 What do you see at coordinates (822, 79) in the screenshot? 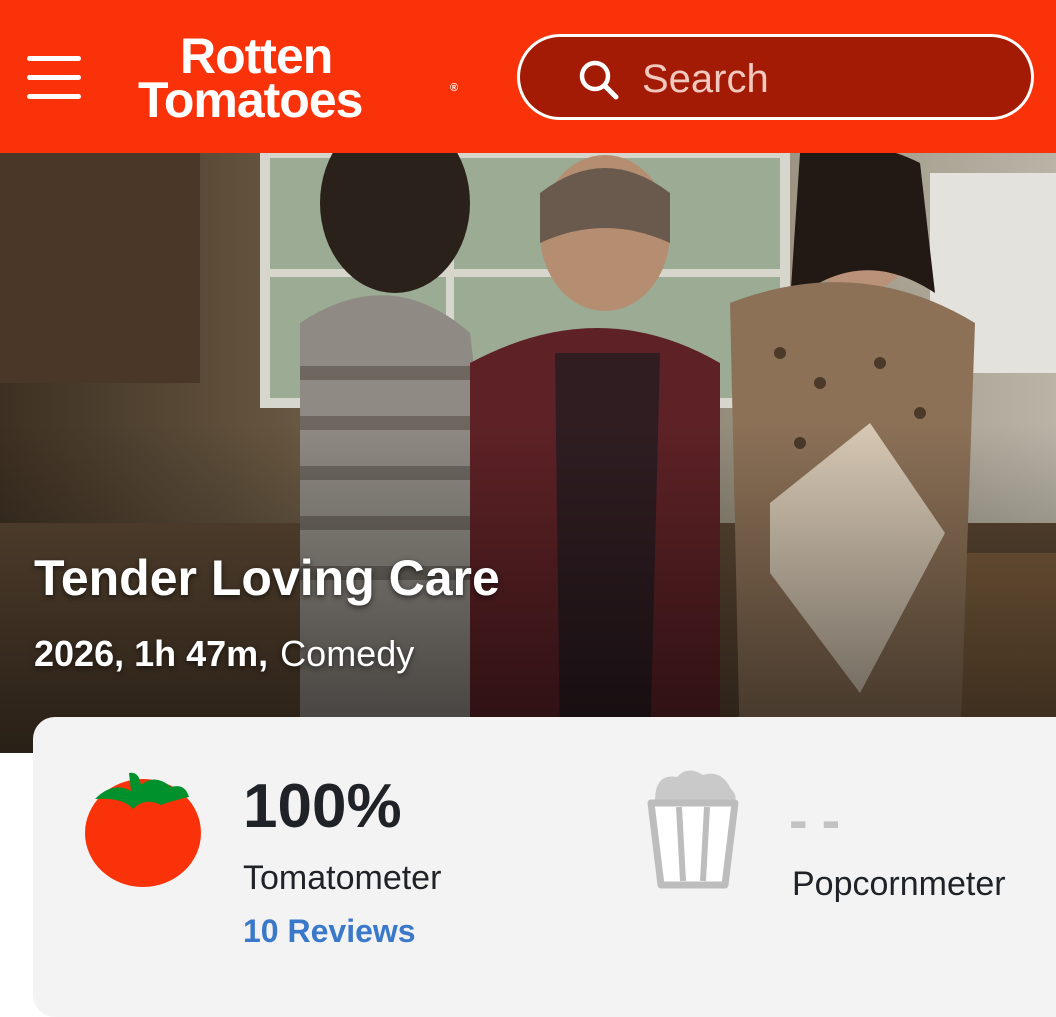
I see `search-input` at bounding box center [822, 79].